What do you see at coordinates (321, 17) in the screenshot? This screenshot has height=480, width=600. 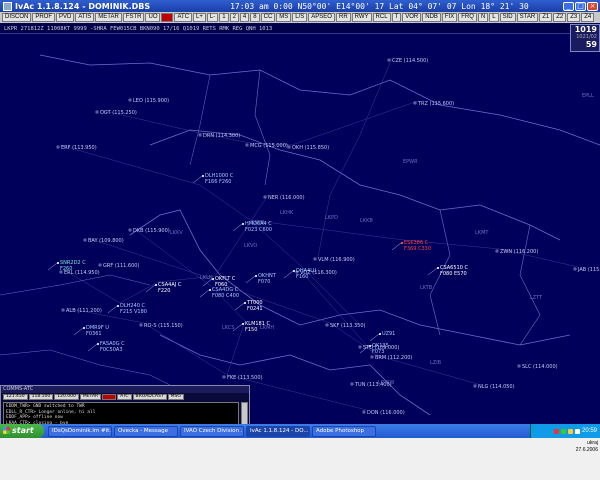 I see `toolbar-button-apseo: APSEO` at bounding box center [321, 17].